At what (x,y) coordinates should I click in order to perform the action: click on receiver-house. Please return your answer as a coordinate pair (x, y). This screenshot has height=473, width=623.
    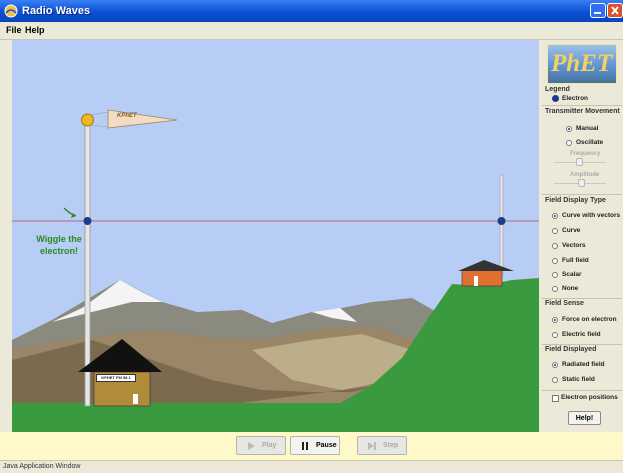
    Looking at the image, I should click on (482, 278).